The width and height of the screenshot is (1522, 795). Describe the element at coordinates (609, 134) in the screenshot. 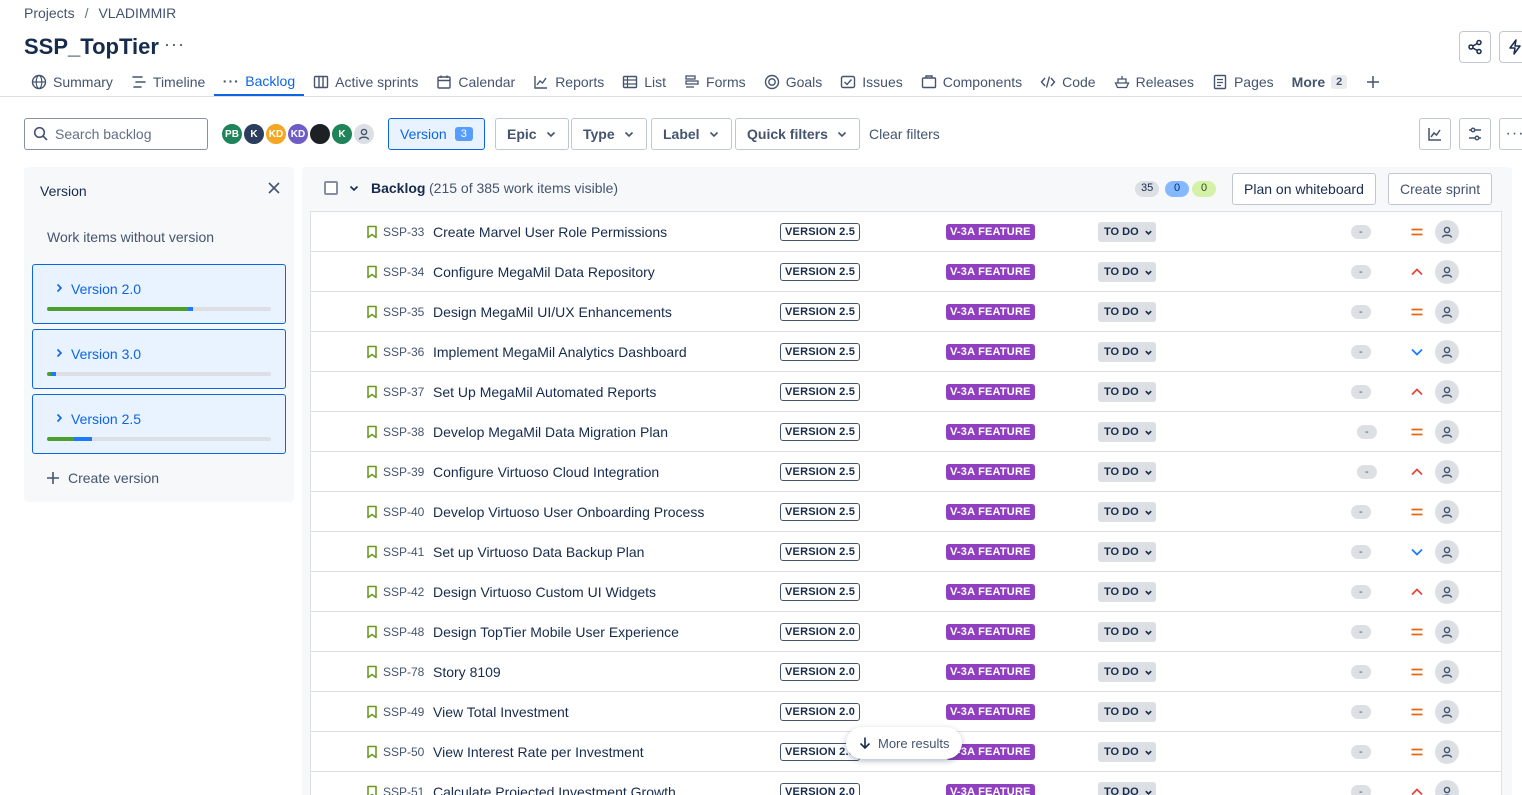

I see `type-filter-button: Type` at that location.